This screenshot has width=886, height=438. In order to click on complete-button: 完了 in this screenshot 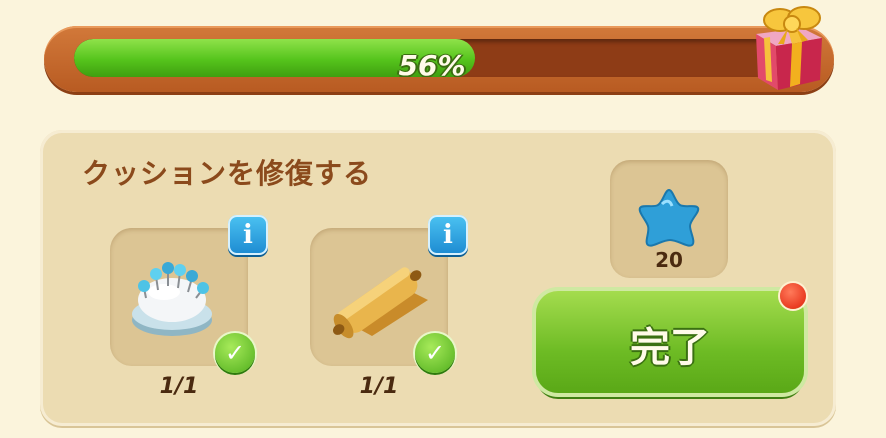, I will do `click(670, 342)`.